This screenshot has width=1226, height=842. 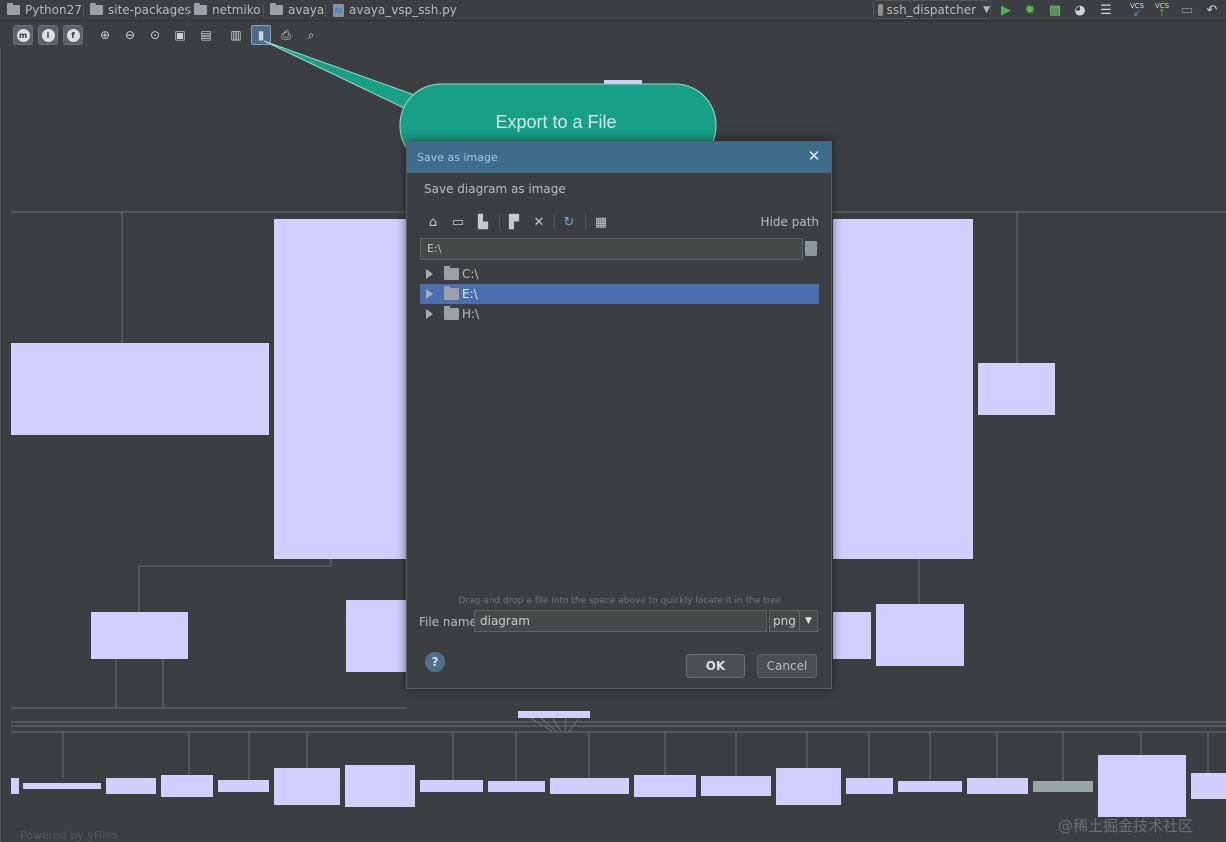 I want to click on python-config-icon, so click(x=880, y=9).